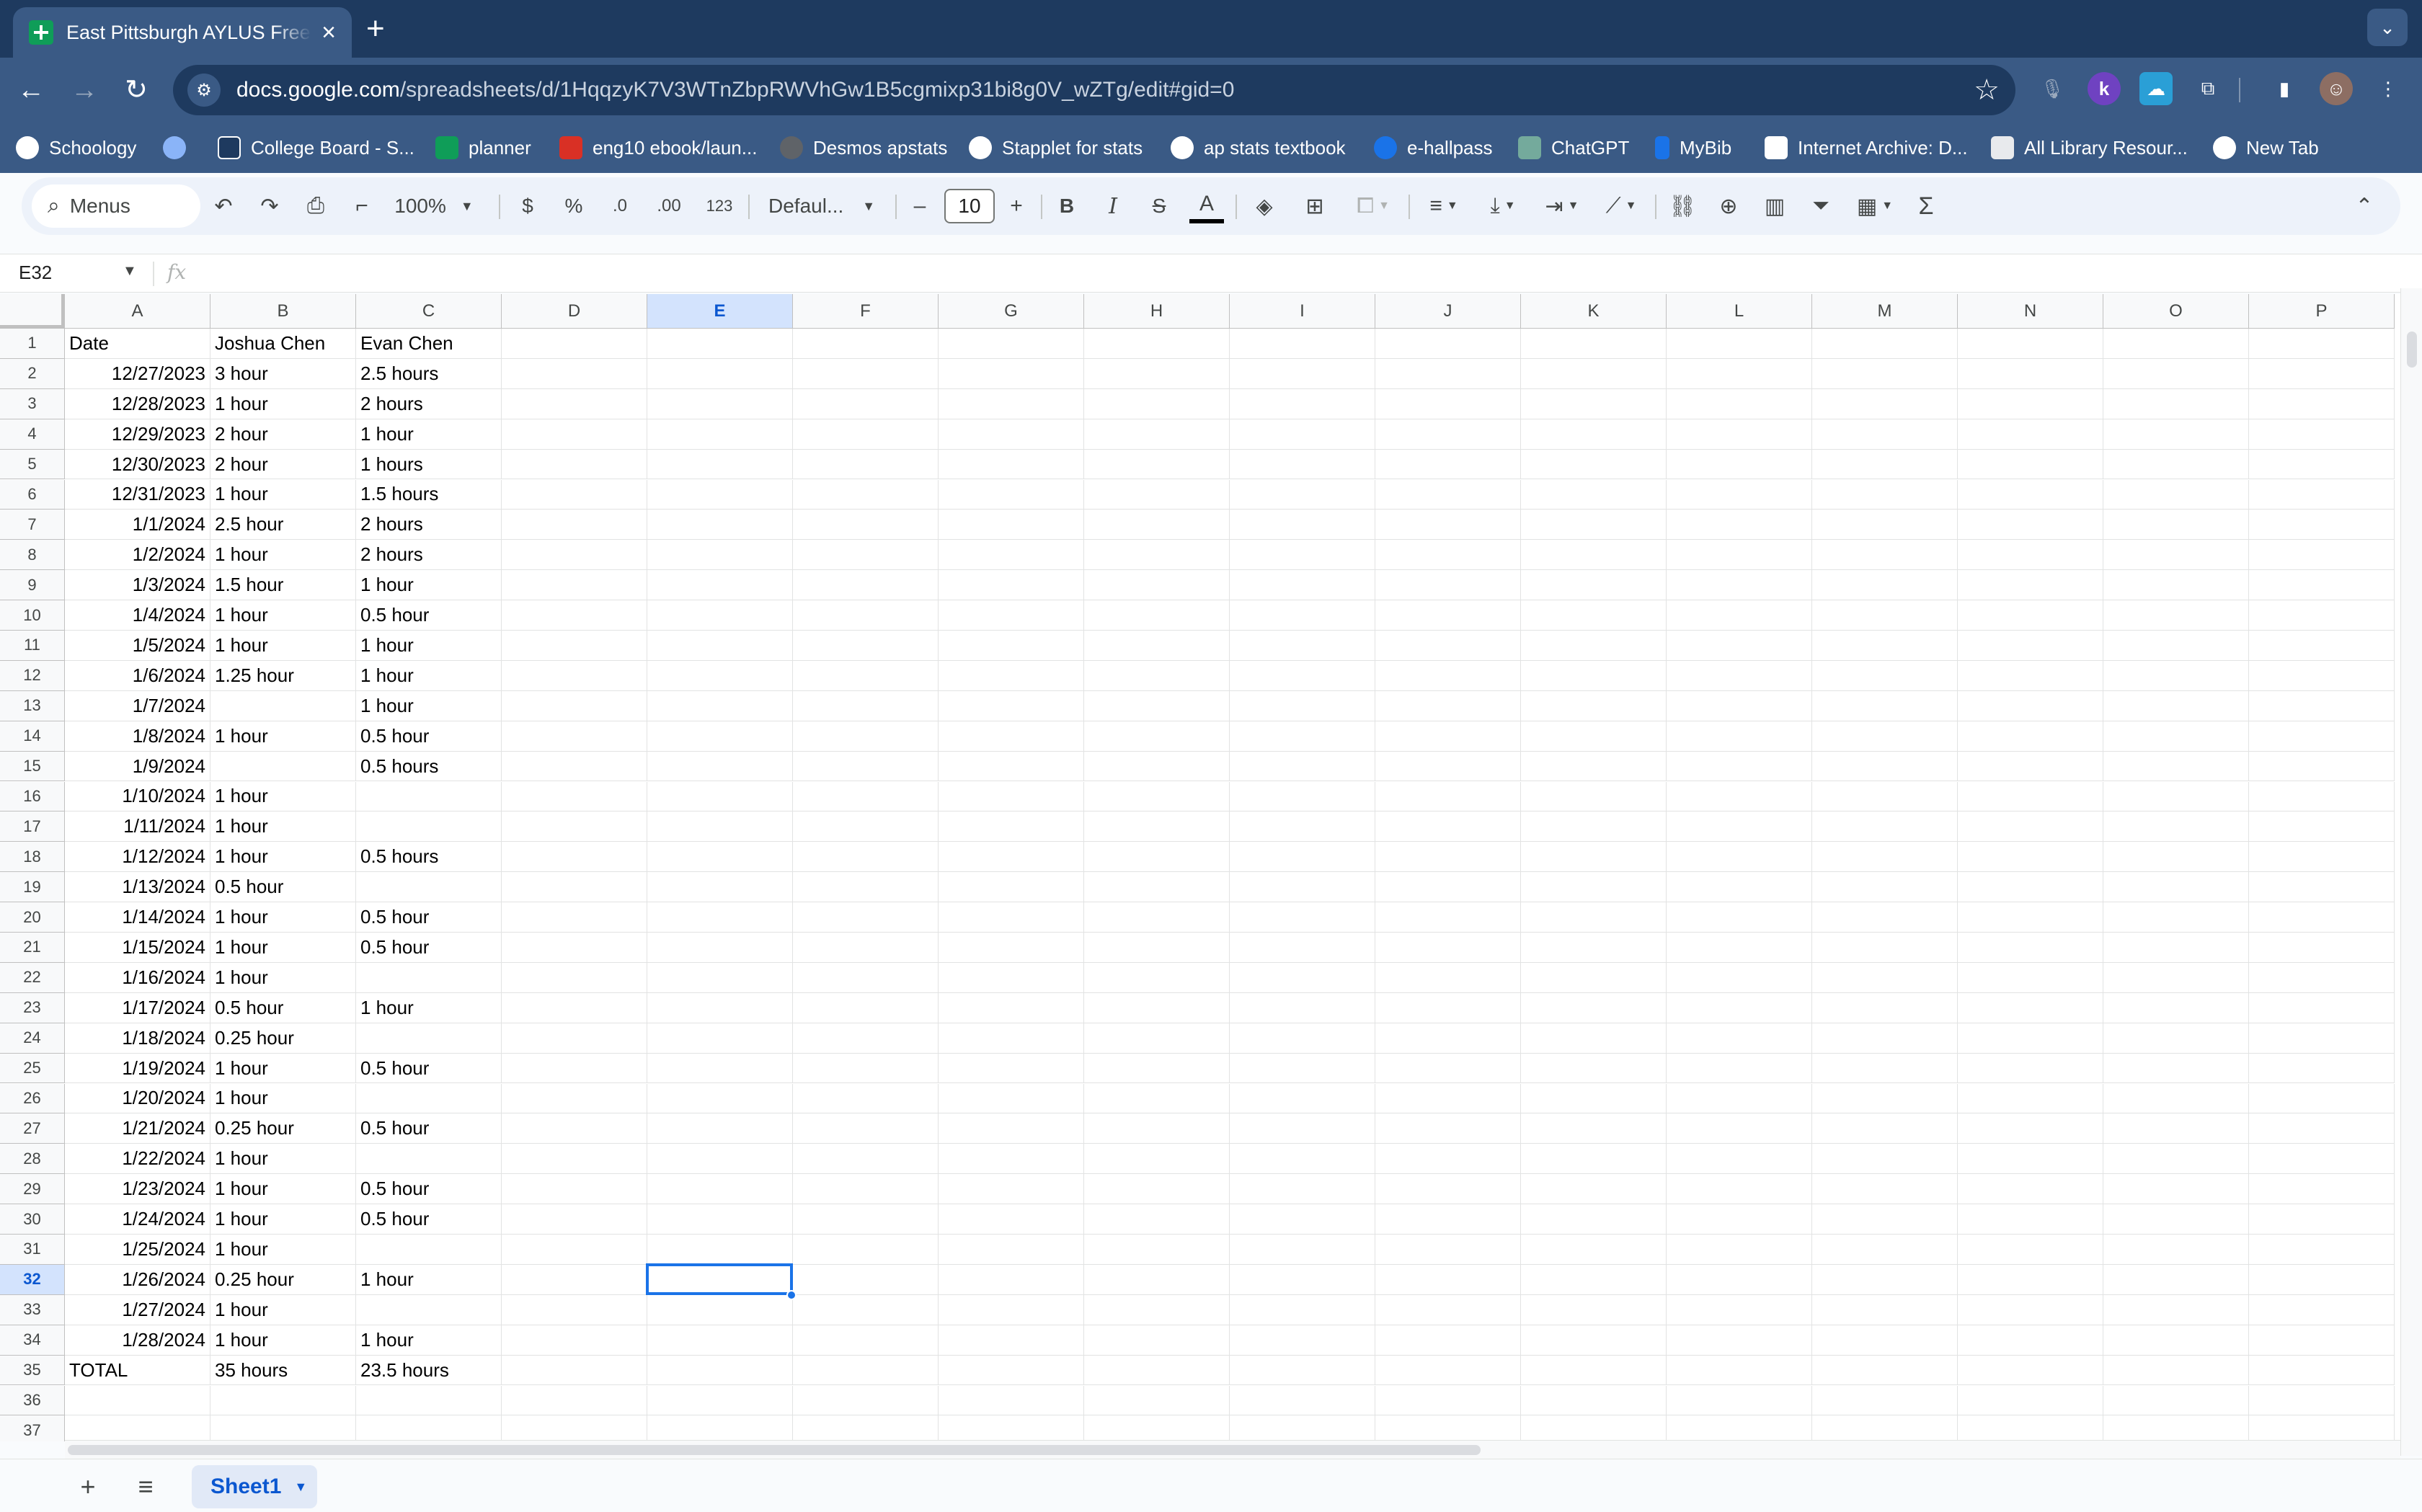 This screenshot has height=1512, width=2422. What do you see at coordinates (32, 1190) in the screenshot?
I see `row-header: 29` at bounding box center [32, 1190].